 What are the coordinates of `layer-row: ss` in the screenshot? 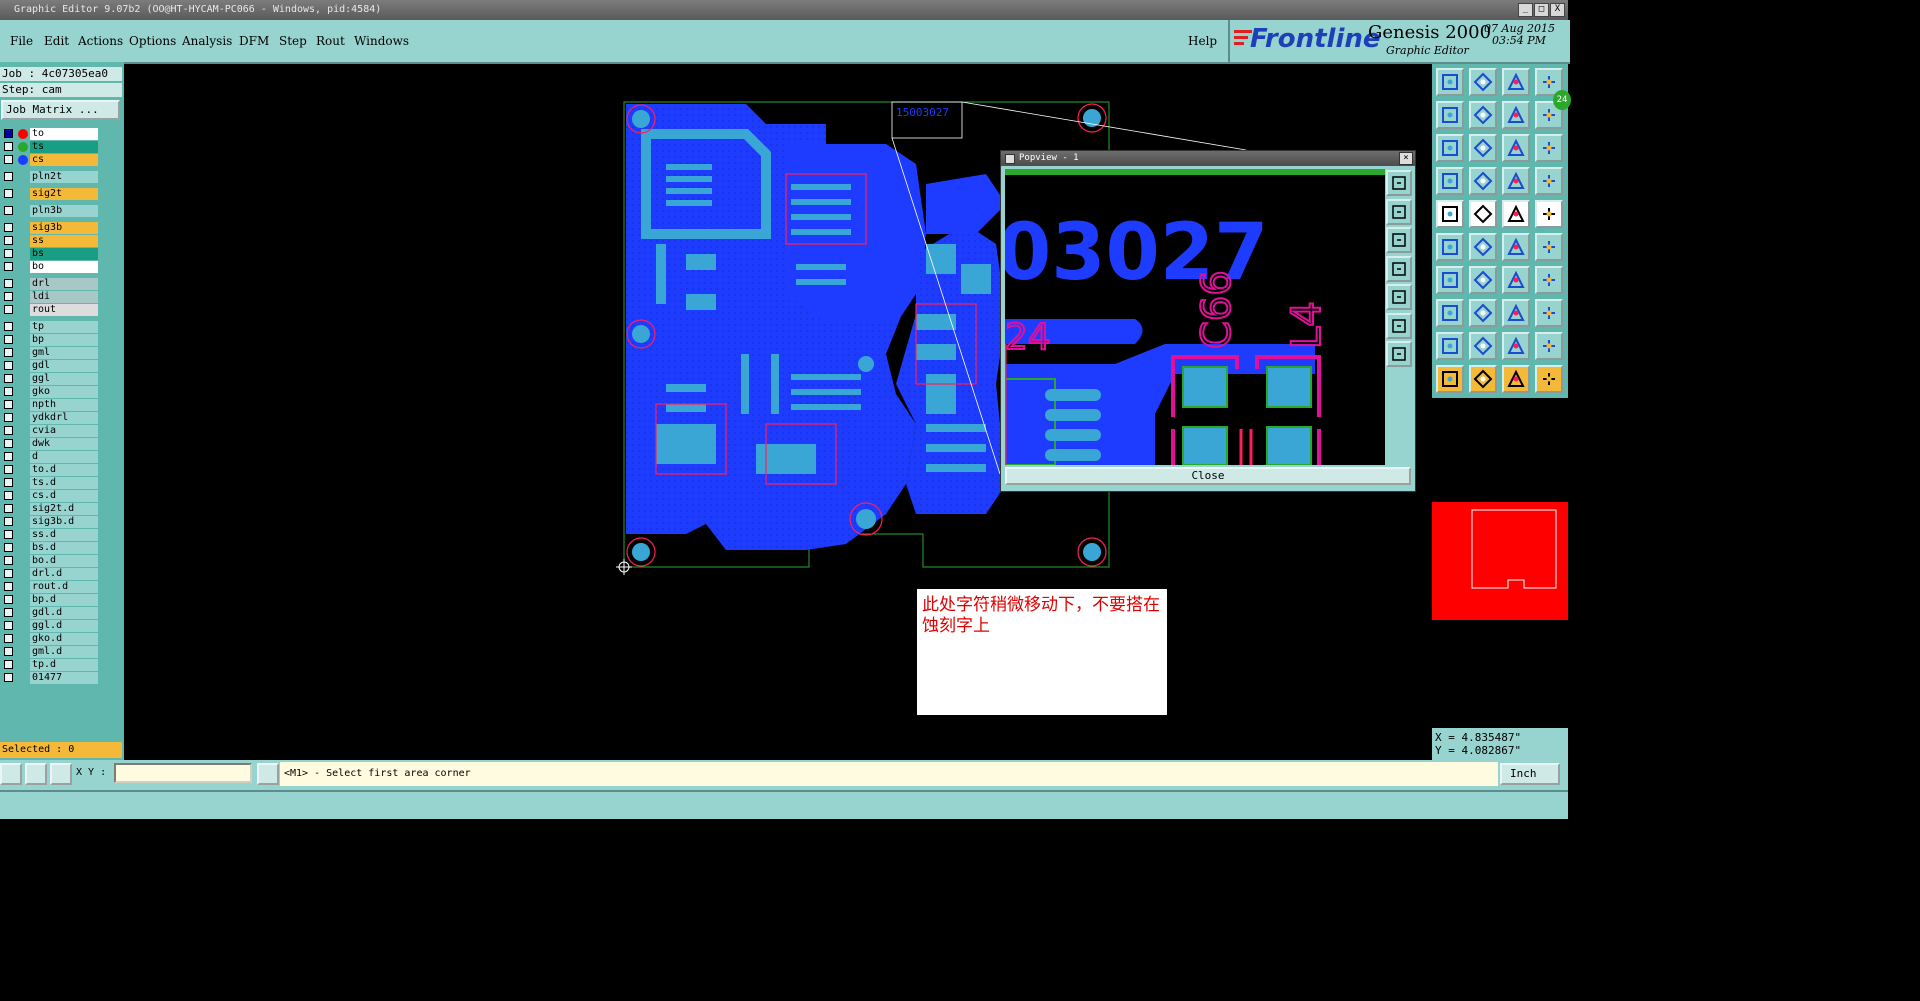 It's located at (50, 241).